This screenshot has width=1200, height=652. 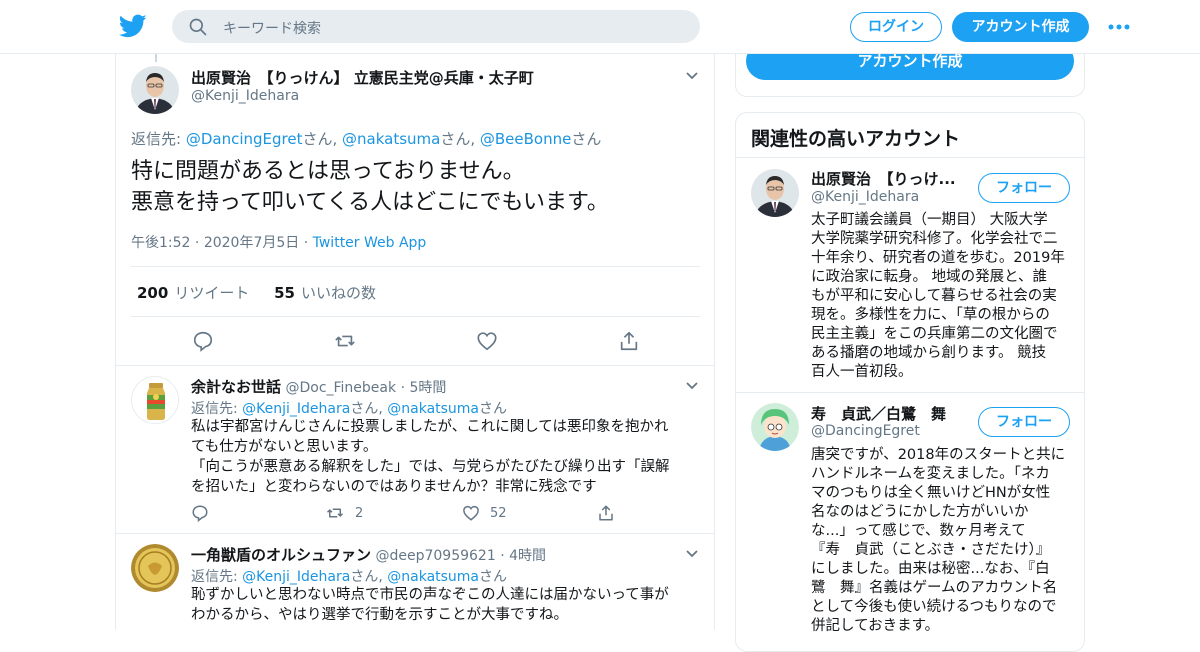 What do you see at coordinates (244, 139) in the screenshot?
I see `reply-mention: @DancingEgret` at bounding box center [244, 139].